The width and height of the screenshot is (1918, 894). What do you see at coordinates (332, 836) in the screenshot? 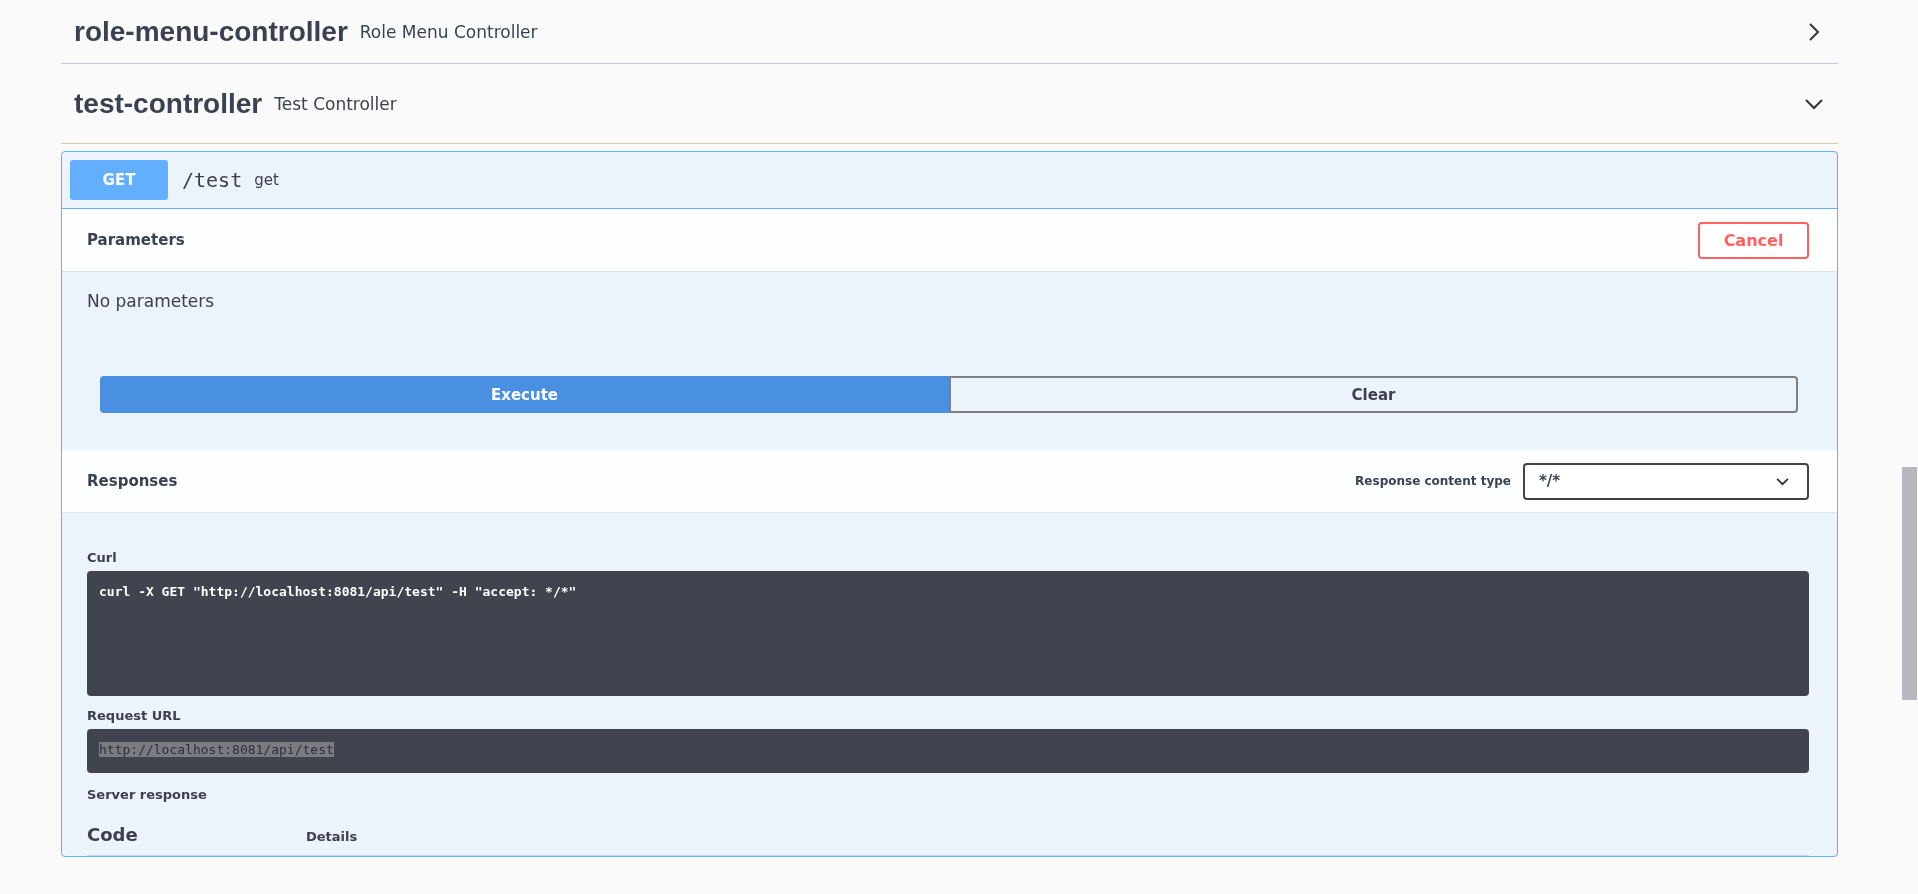
I see `column-header: Details` at bounding box center [332, 836].